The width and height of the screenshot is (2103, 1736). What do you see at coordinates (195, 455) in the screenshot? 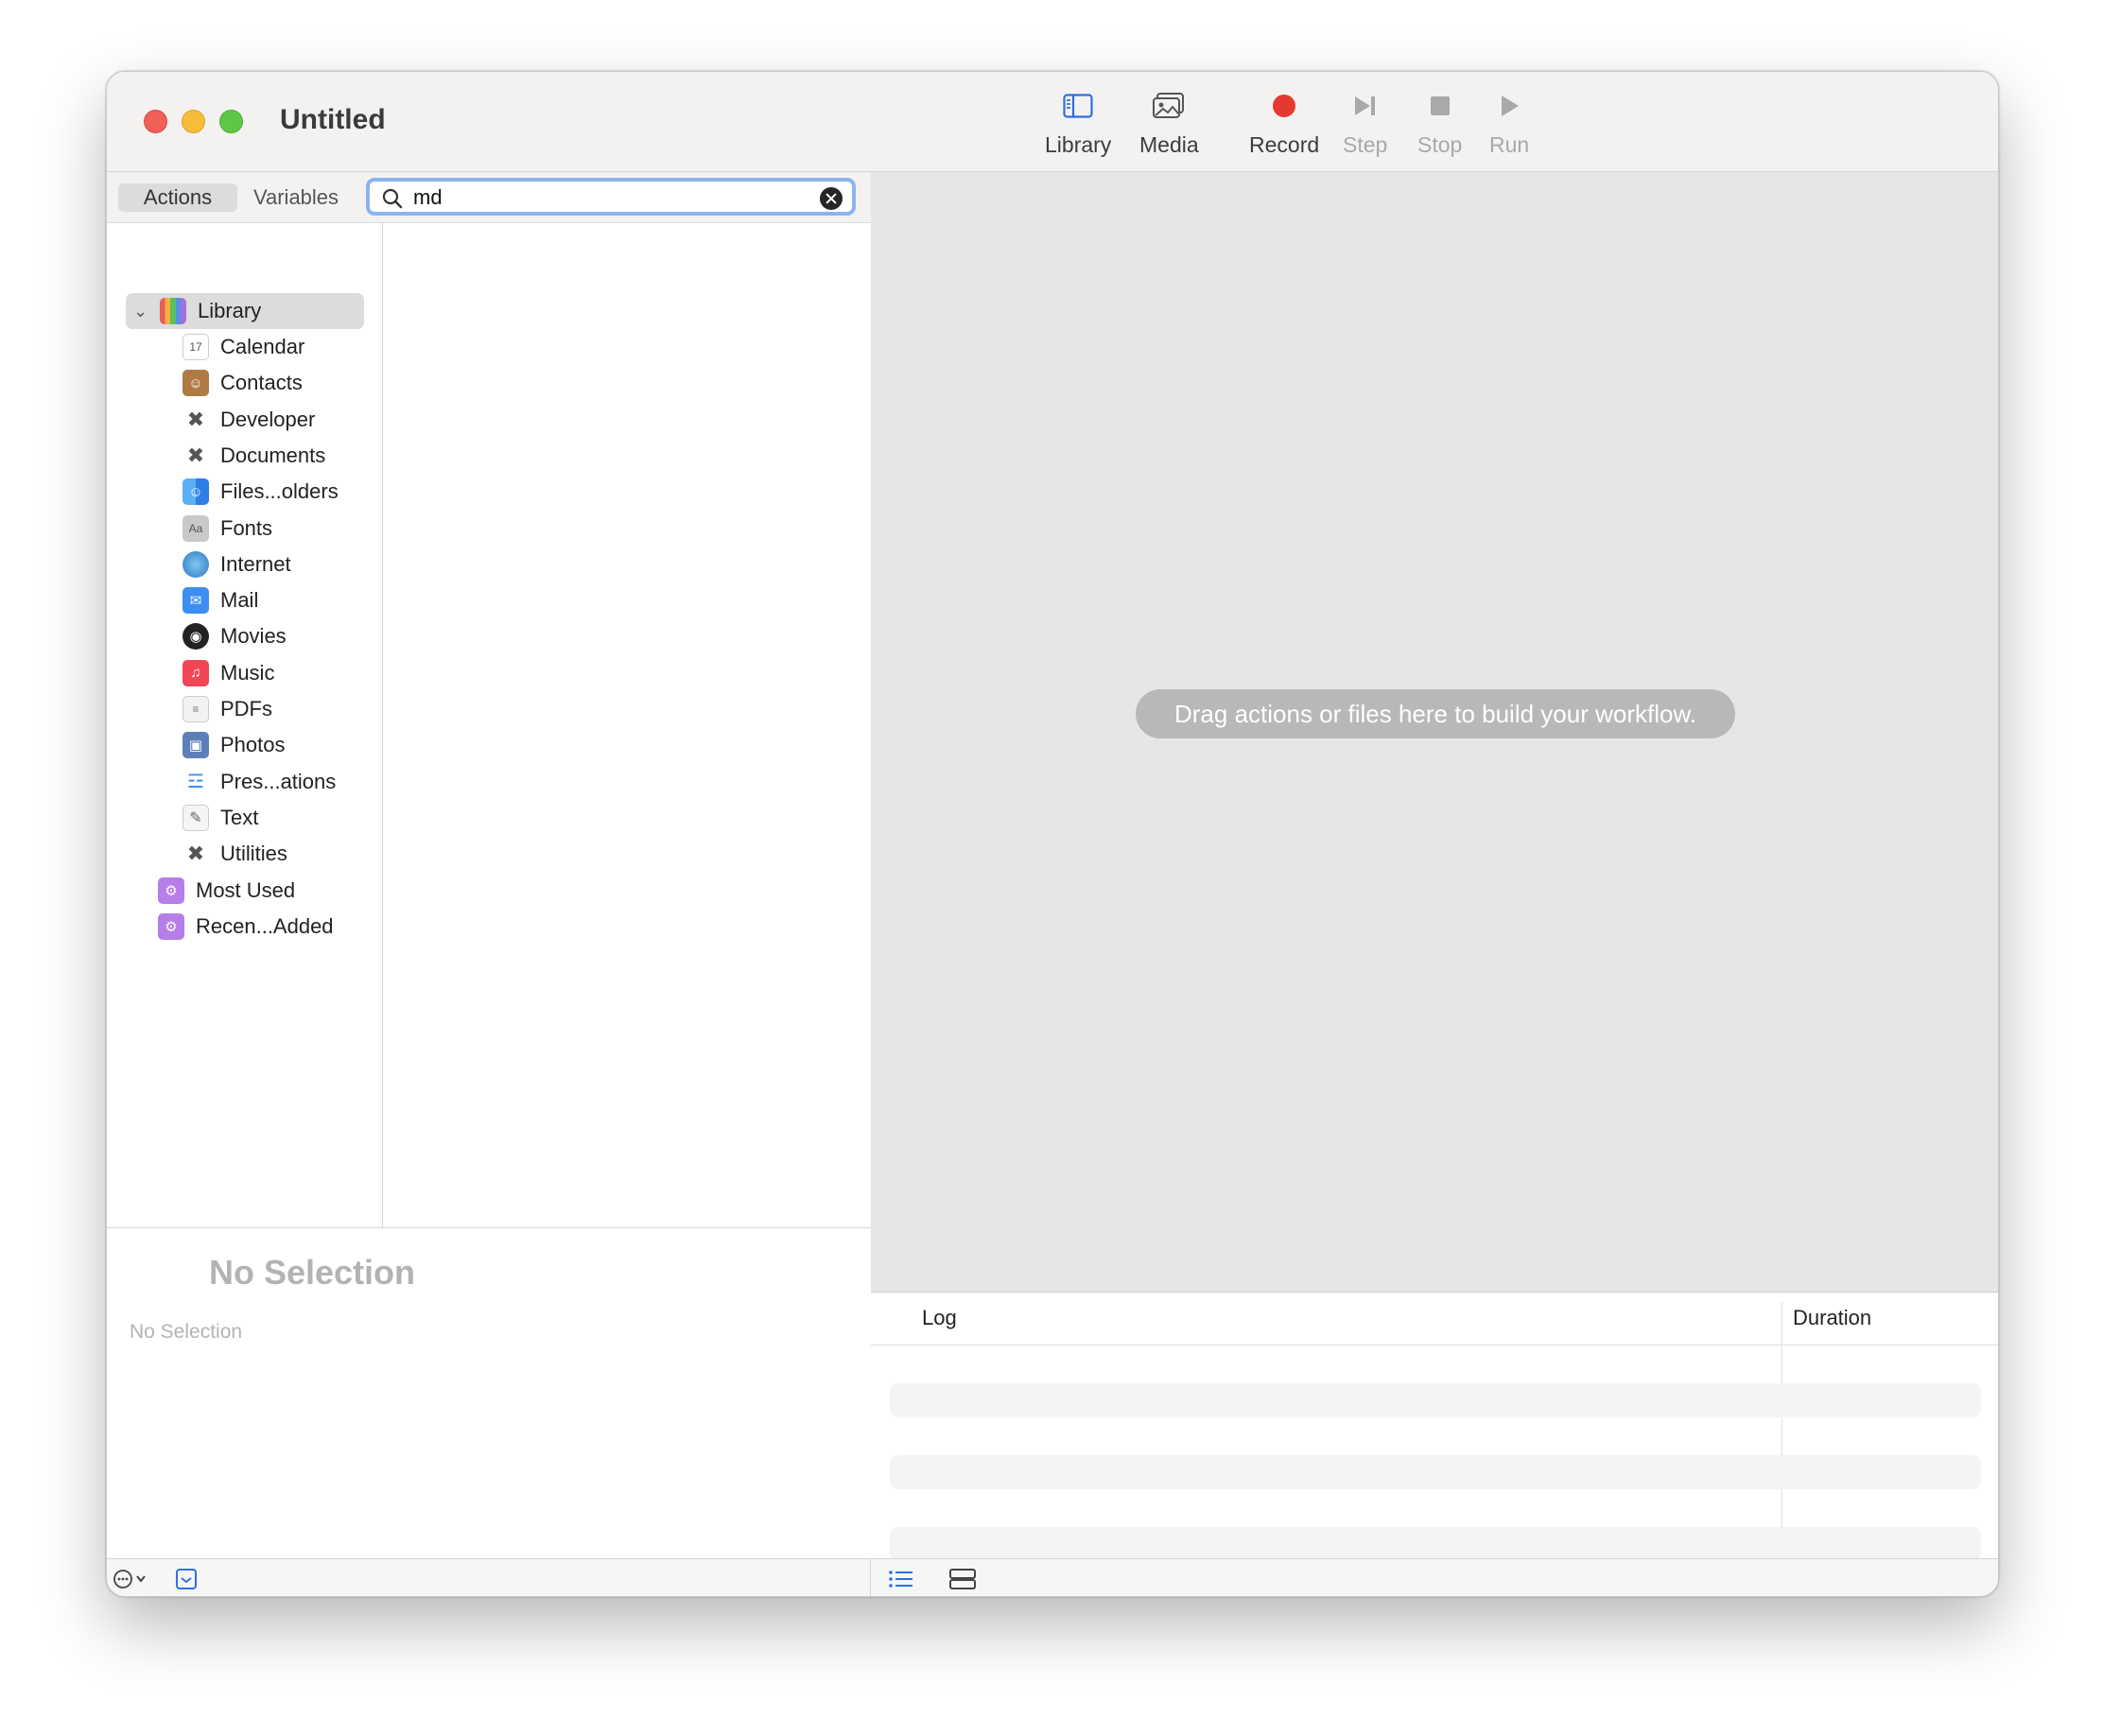
I see `documents-icon: ✖` at bounding box center [195, 455].